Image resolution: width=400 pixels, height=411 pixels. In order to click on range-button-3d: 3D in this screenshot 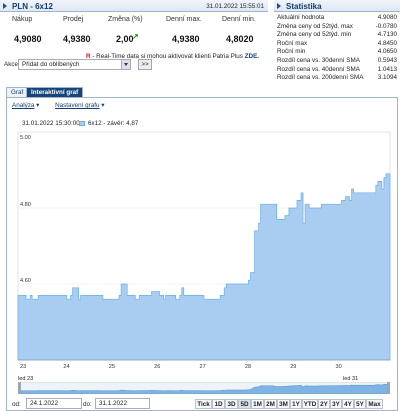, I will do `click(231, 404)`.